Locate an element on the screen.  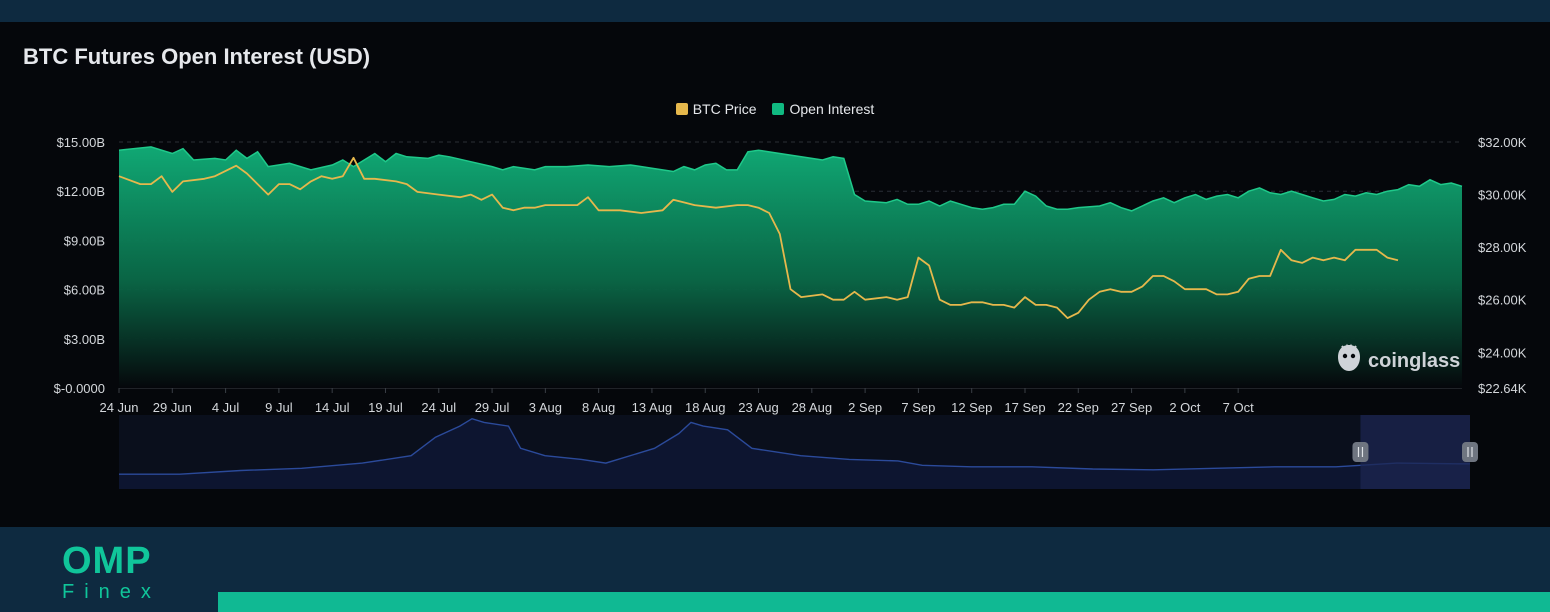
x-tick-label: 7 Sep is located at coordinates (918, 407).